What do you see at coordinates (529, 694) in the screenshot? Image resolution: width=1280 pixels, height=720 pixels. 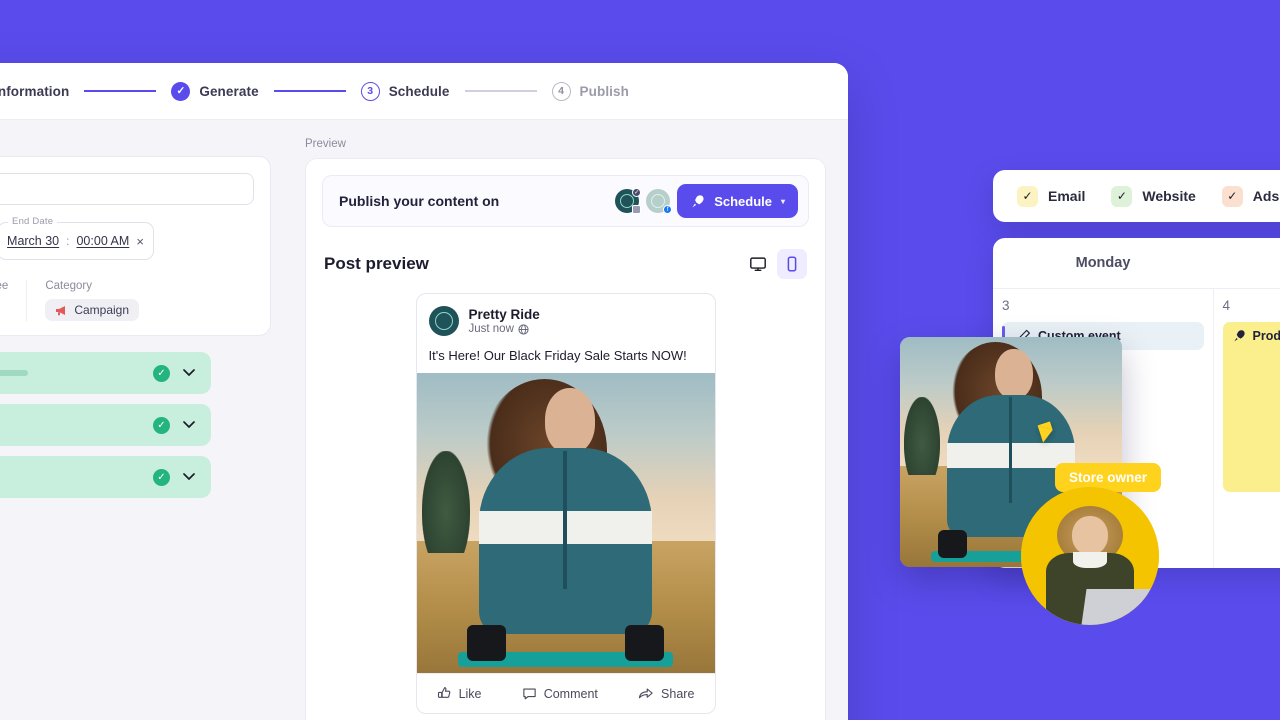 I see `speech-bubble-icon` at bounding box center [529, 694].